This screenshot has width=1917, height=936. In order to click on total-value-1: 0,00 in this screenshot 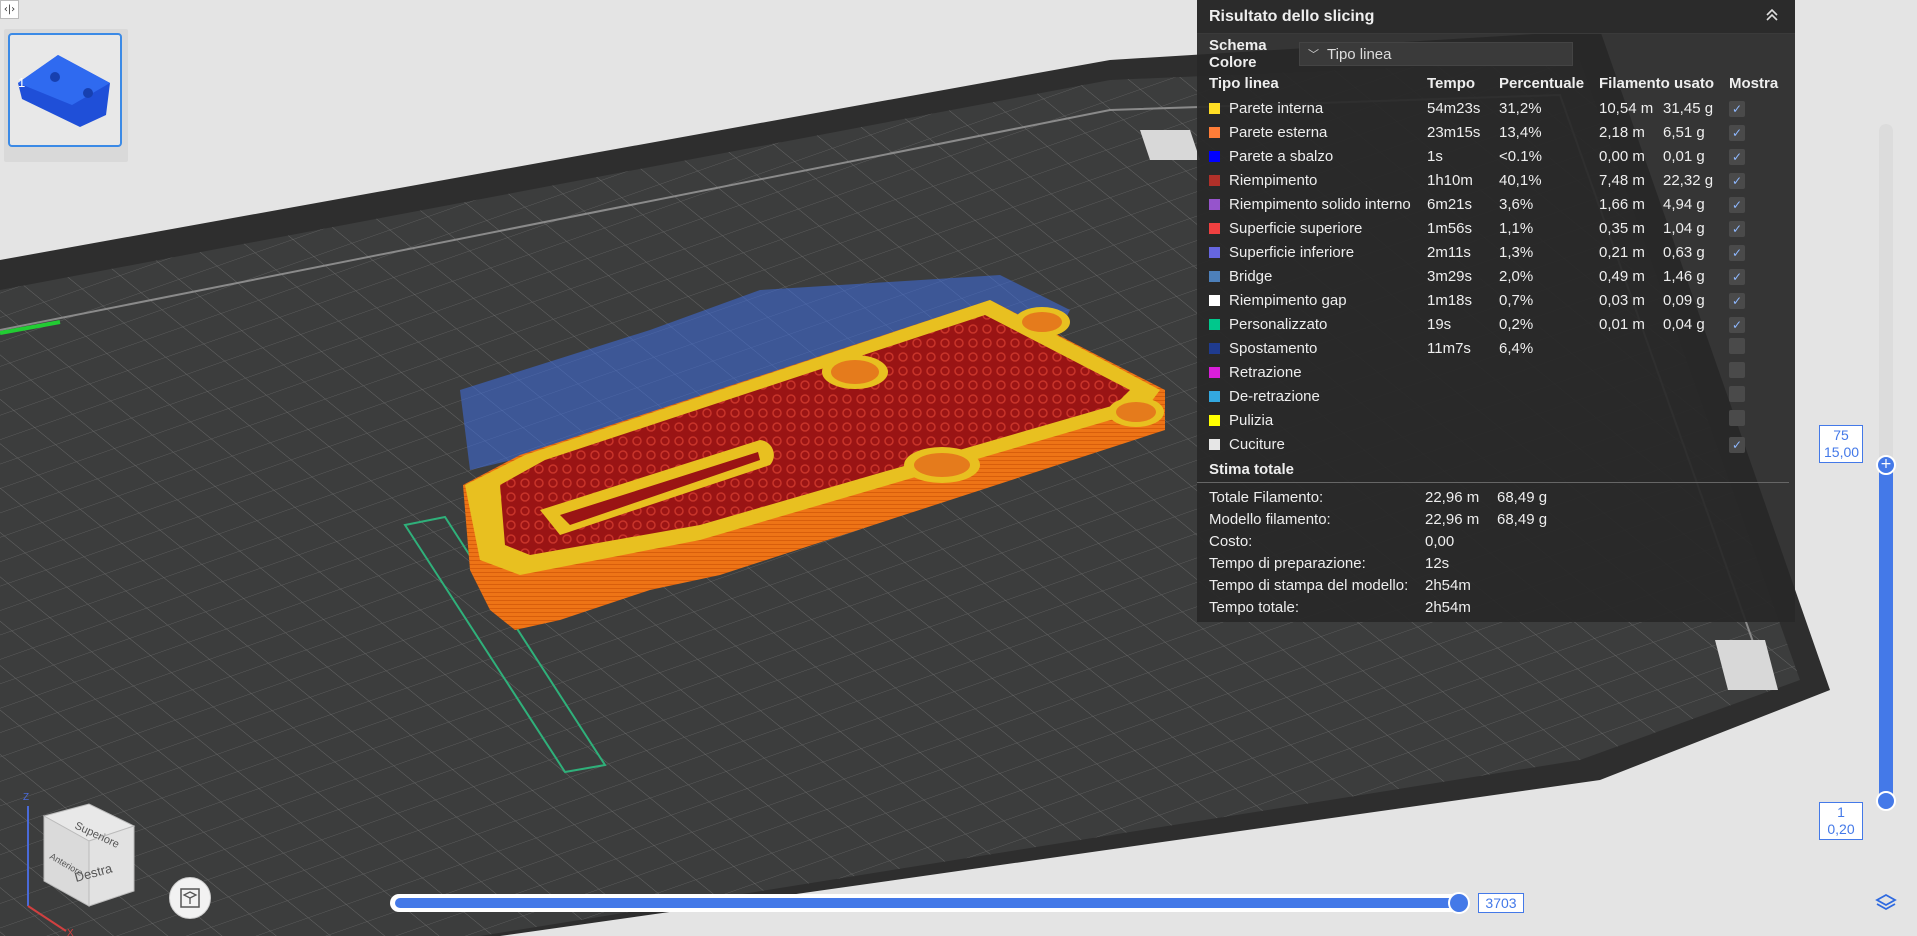, I will do `click(1440, 541)`.